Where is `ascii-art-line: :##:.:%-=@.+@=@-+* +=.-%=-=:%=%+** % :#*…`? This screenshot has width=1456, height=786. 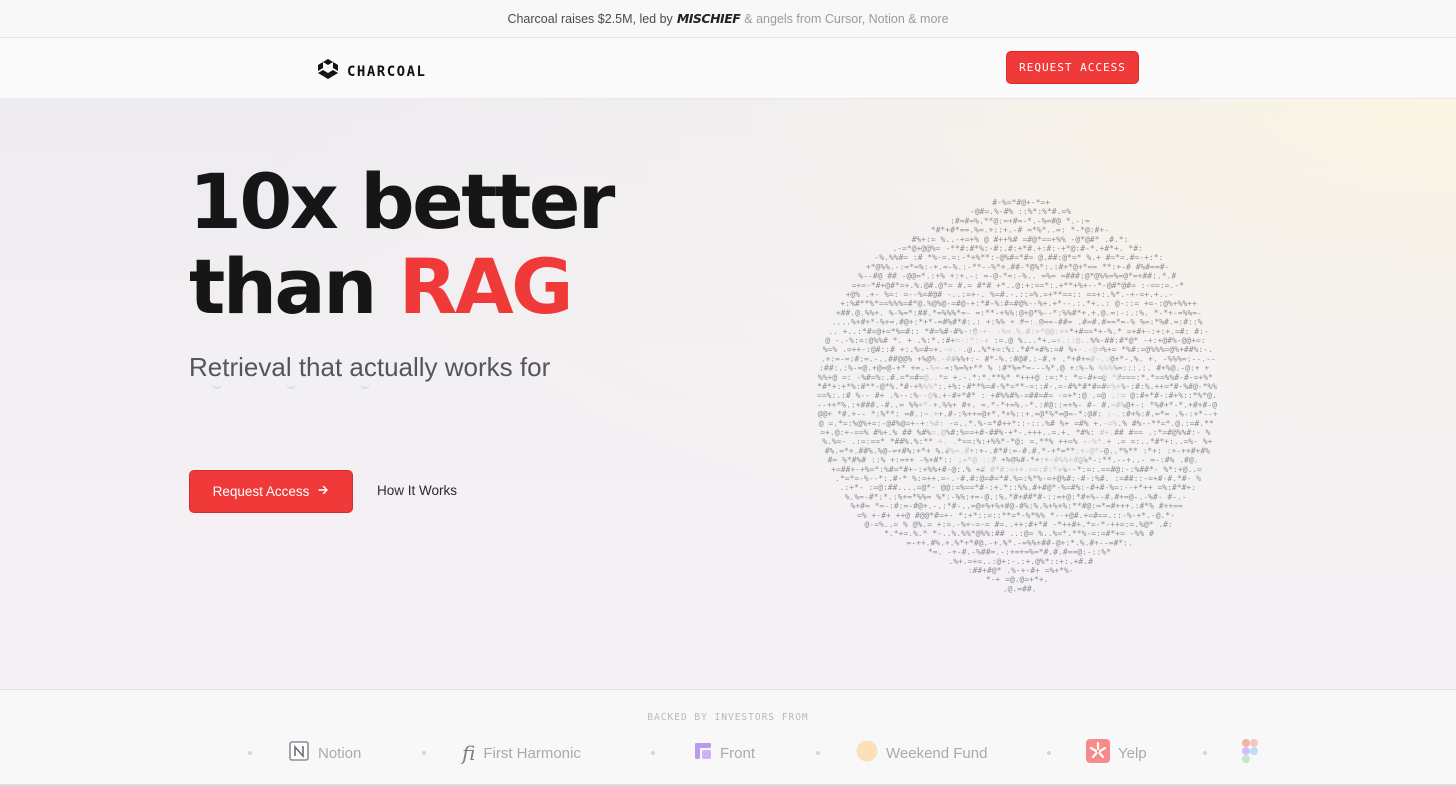 ascii-art-line: :##:.:%-=@.+@=@-+* +=.-%=-=:%=%+** % :#*… is located at coordinates (1014, 368).